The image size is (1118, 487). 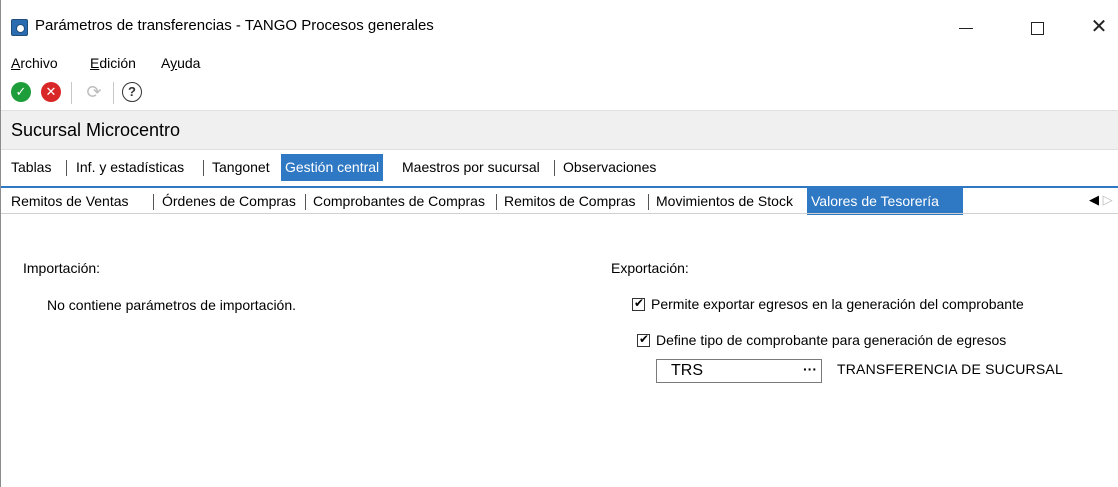 What do you see at coordinates (62, 268) in the screenshot?
I see `import-title: Importación:` at bounding box center [62, 268].